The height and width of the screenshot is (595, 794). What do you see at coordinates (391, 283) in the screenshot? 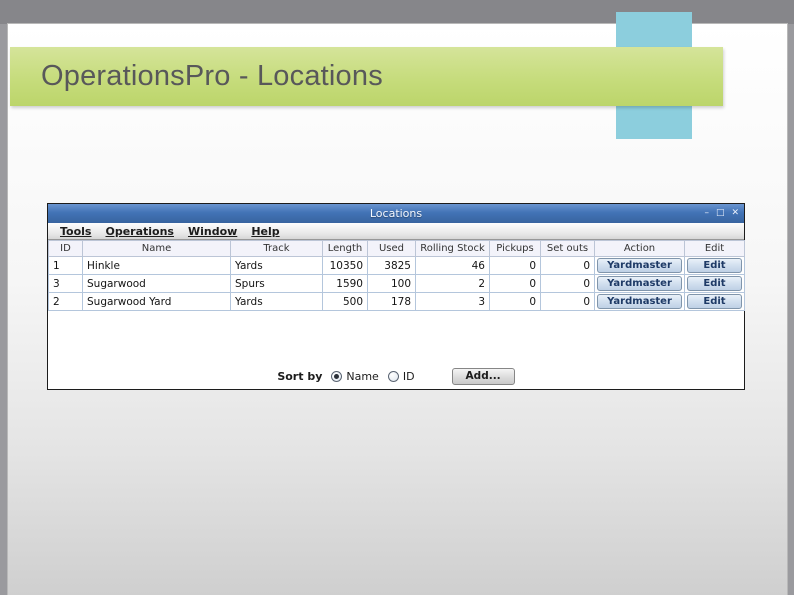
I see `cell-used: 100` at bounding box center [391, 283].